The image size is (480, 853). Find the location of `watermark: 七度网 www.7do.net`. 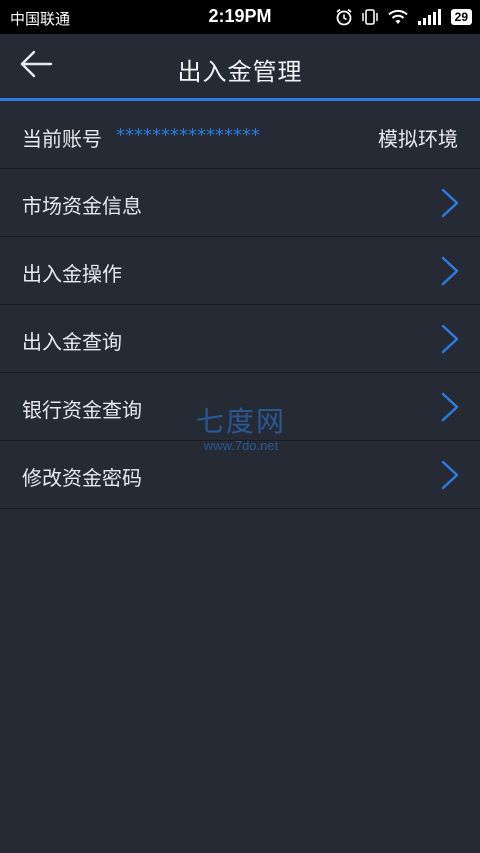

watermark: 七度网 www.7do.net is located at coordinates (241, 426).